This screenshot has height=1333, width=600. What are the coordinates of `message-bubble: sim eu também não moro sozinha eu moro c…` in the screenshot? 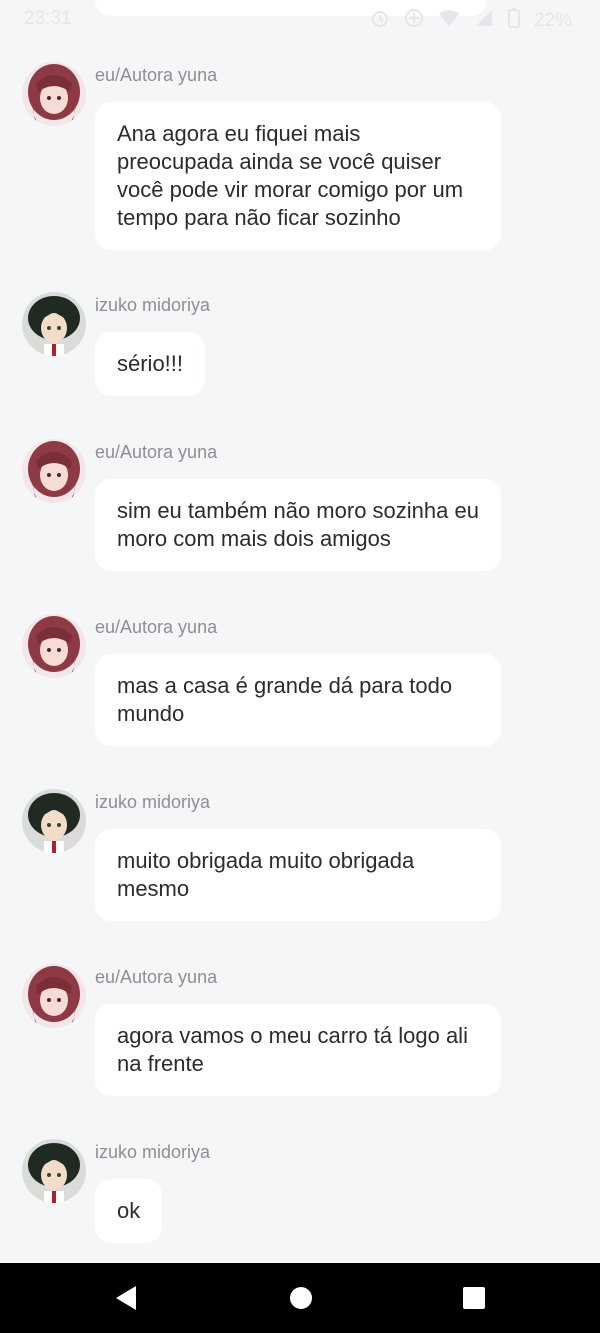 It's located at (298, 525).